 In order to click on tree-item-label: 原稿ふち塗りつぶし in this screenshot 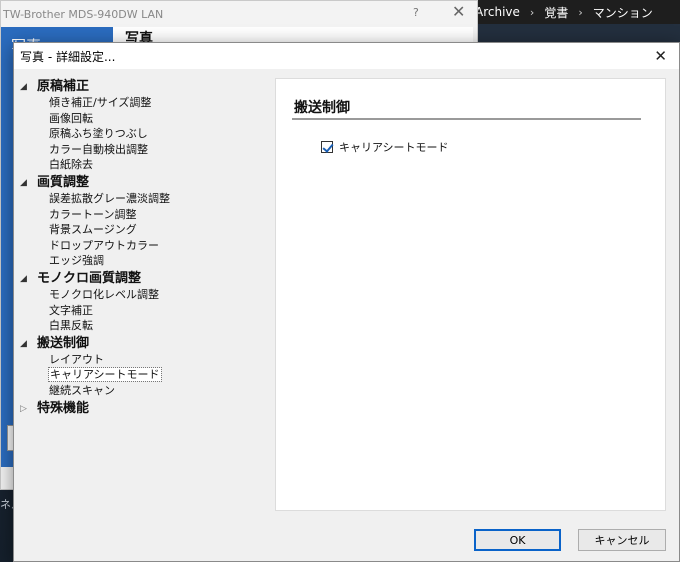, I will do `click(98, 134)`.